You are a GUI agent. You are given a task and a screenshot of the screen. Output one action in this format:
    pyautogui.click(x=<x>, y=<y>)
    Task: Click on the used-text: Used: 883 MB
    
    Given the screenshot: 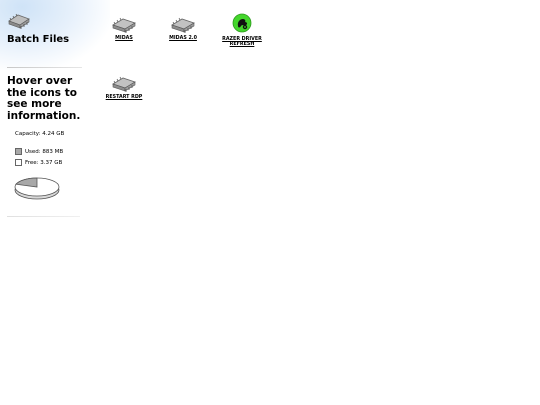 What is the action you would take?
    pyautogui.click(x=44, y=152)
    